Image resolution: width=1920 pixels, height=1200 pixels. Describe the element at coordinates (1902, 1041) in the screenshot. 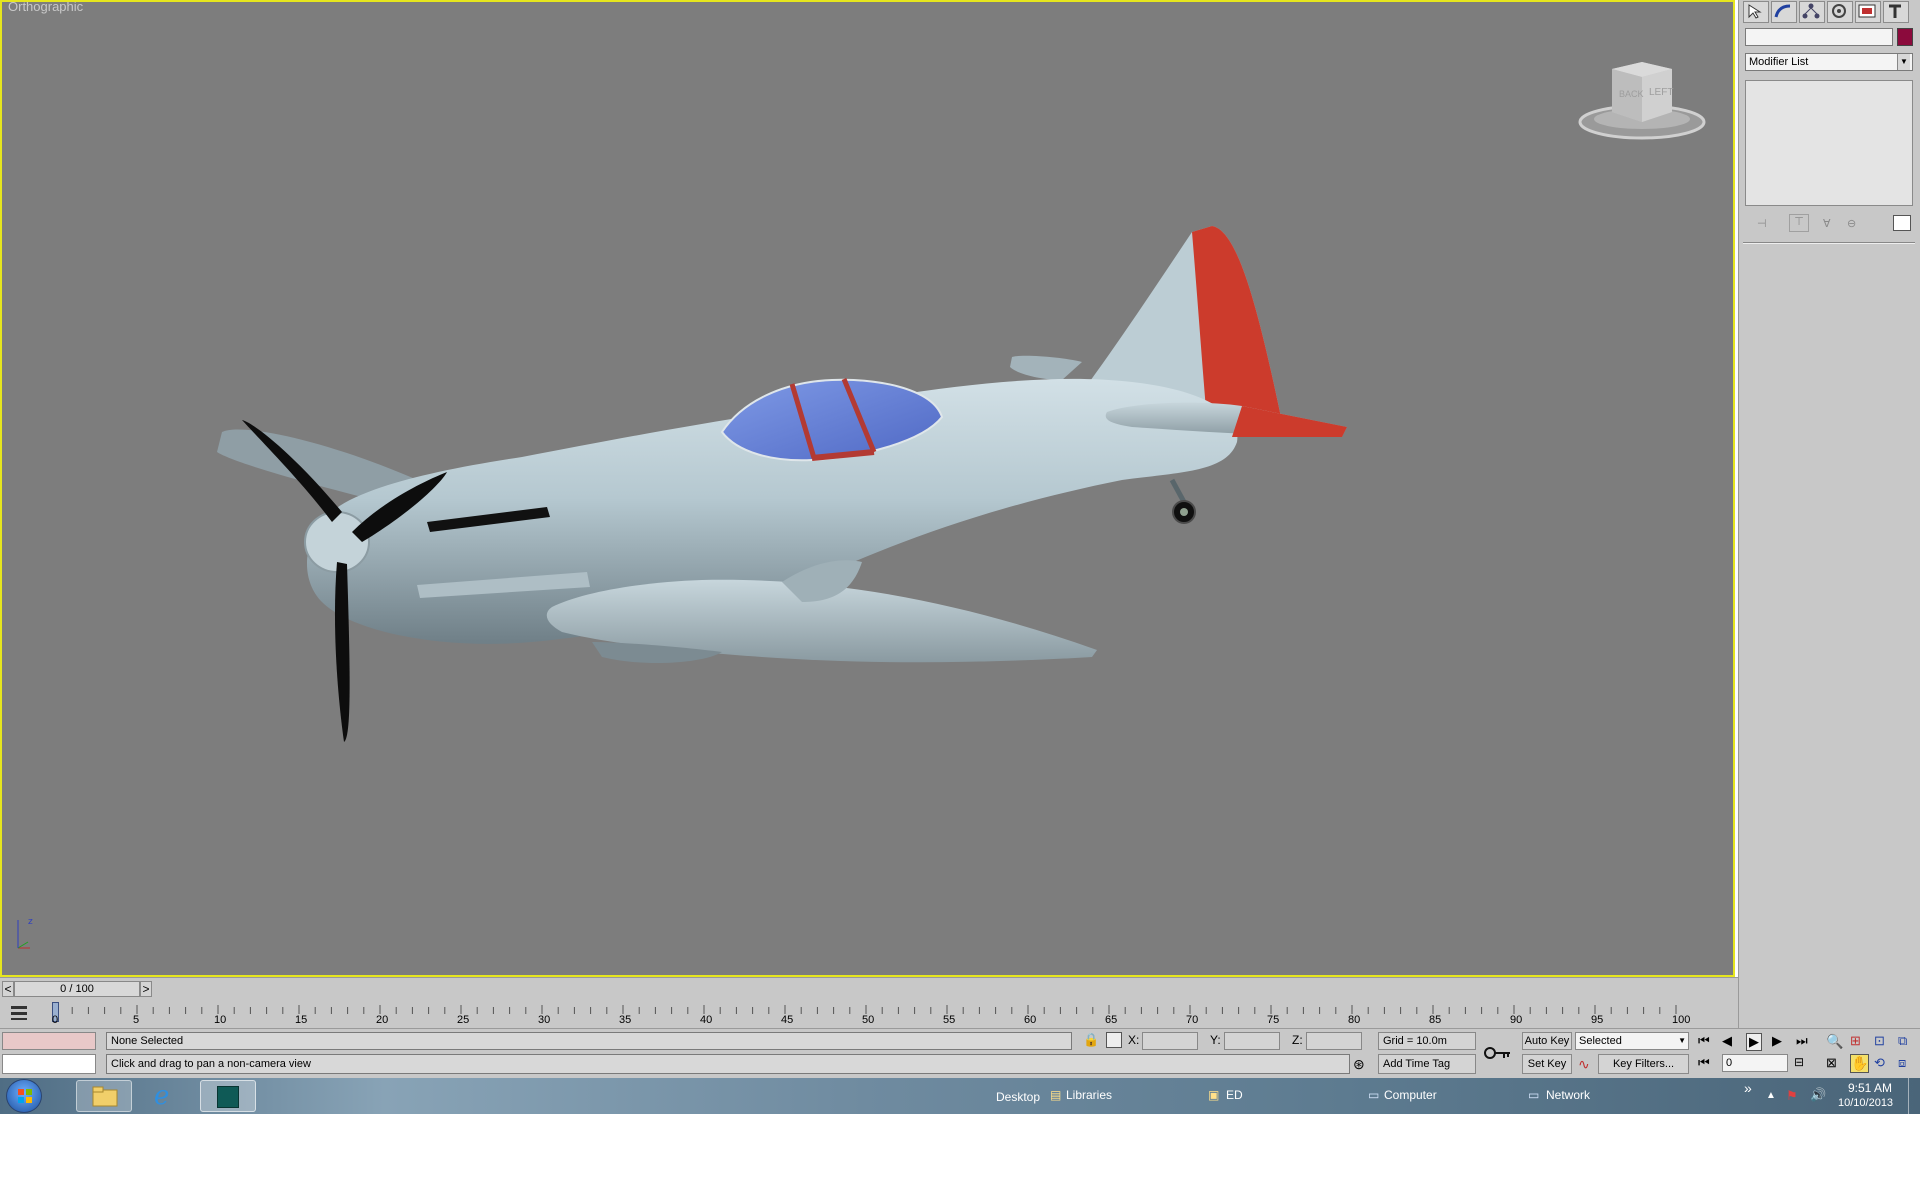

I see `zoom-extents-all-icon: ⧉` at that location.